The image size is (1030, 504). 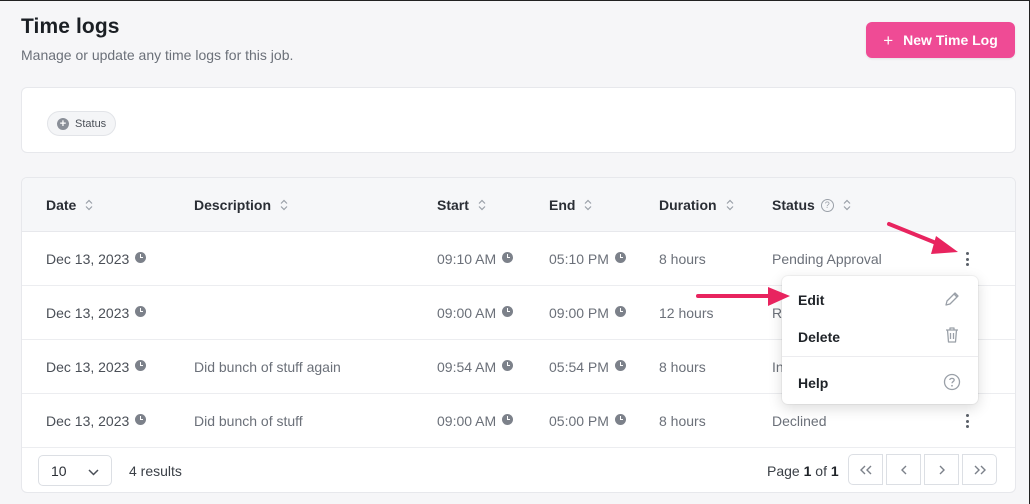 I want to click on column-label: Start, so click(x=453, y=205).